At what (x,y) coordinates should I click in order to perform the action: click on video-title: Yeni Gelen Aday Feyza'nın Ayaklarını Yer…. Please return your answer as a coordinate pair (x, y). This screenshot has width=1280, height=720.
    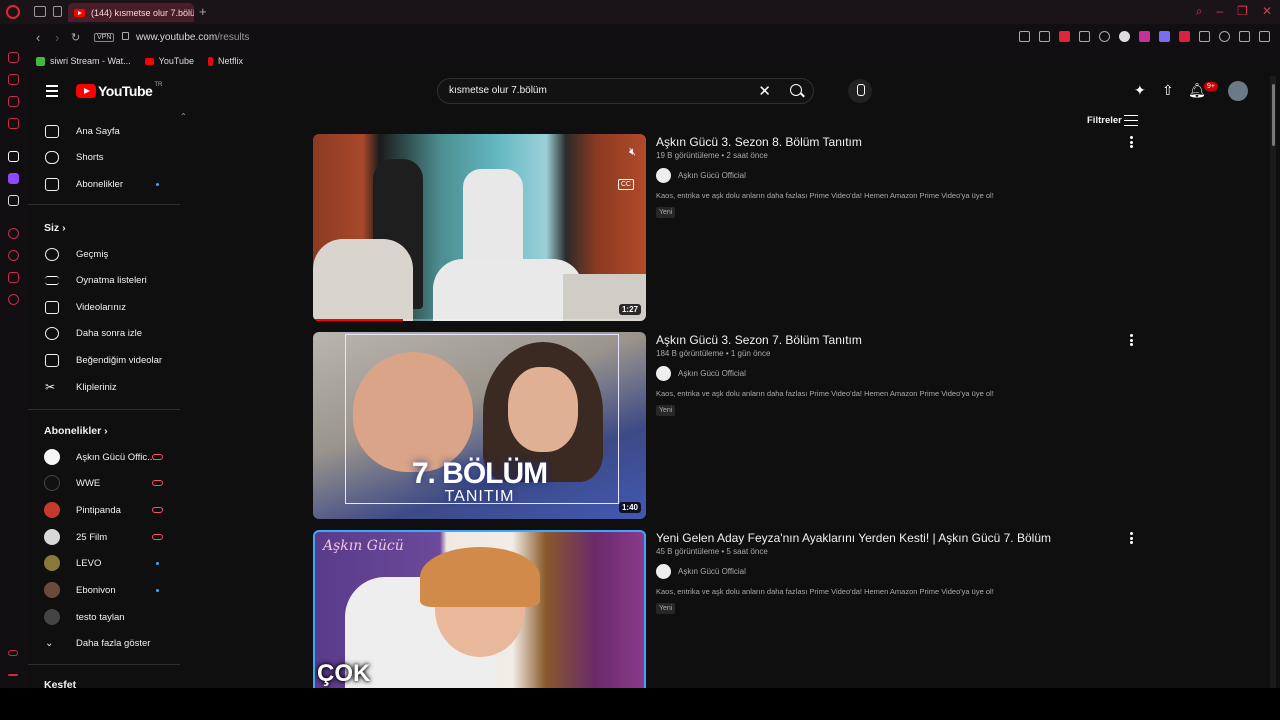
    Looking at the image, I should click on (891, 538).